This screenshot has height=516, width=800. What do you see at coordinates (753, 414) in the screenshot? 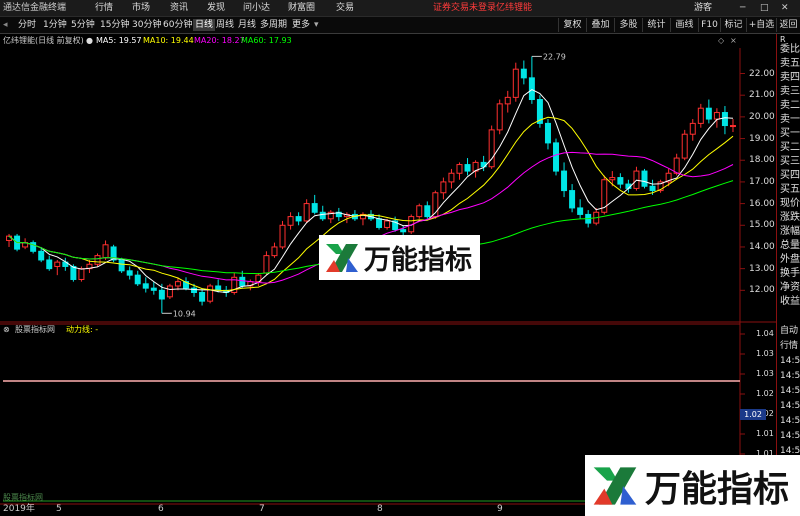
I see `current-value-badge: 1.02` at bounding box center [753, 414].